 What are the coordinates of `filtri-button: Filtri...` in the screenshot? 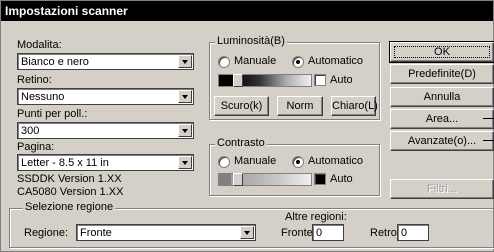 It's located at (442, 189).